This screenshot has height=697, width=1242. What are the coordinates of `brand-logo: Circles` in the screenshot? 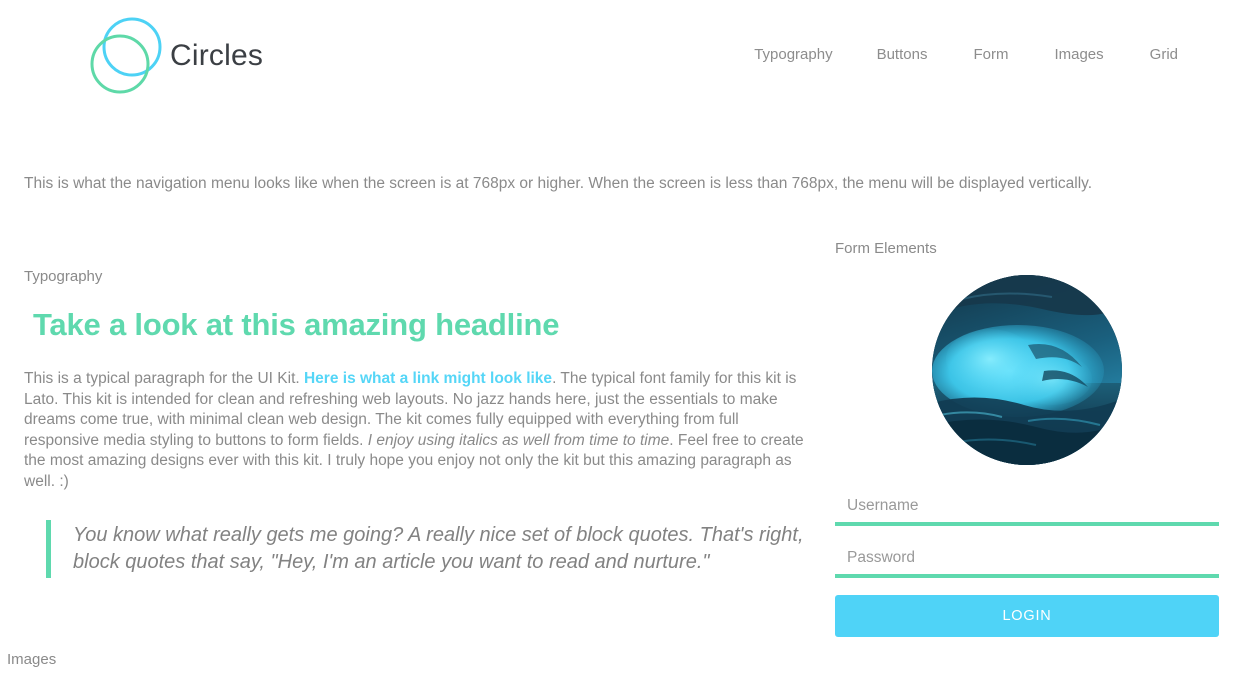 It's located at (176, 56).